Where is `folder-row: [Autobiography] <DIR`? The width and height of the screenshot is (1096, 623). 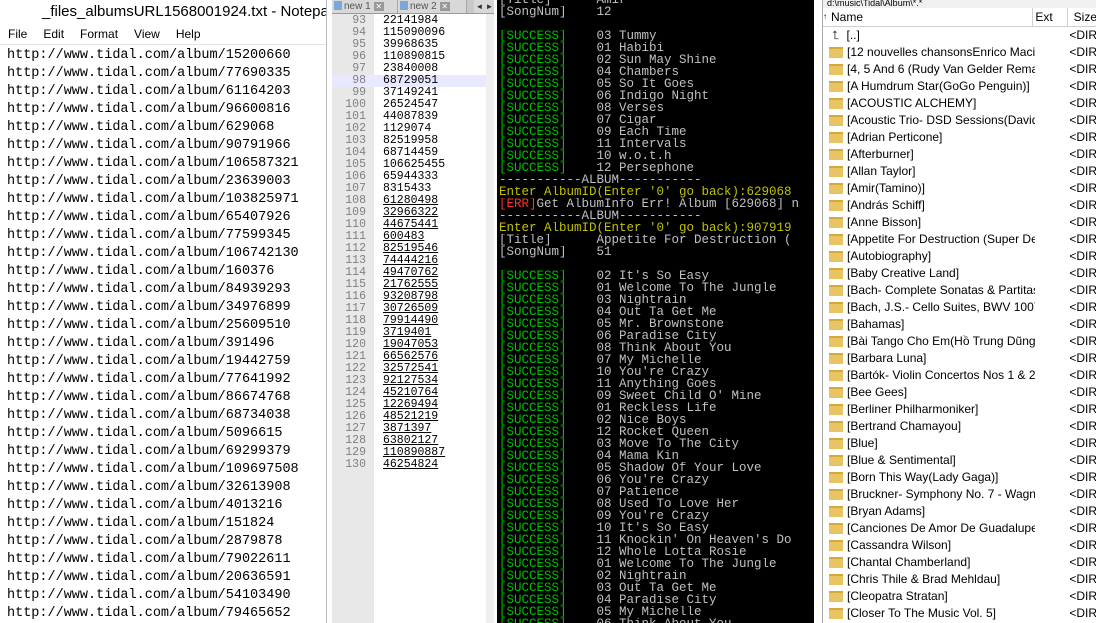 folder-row: [Autobiography] <DIR is located at coordinates (959, 256).